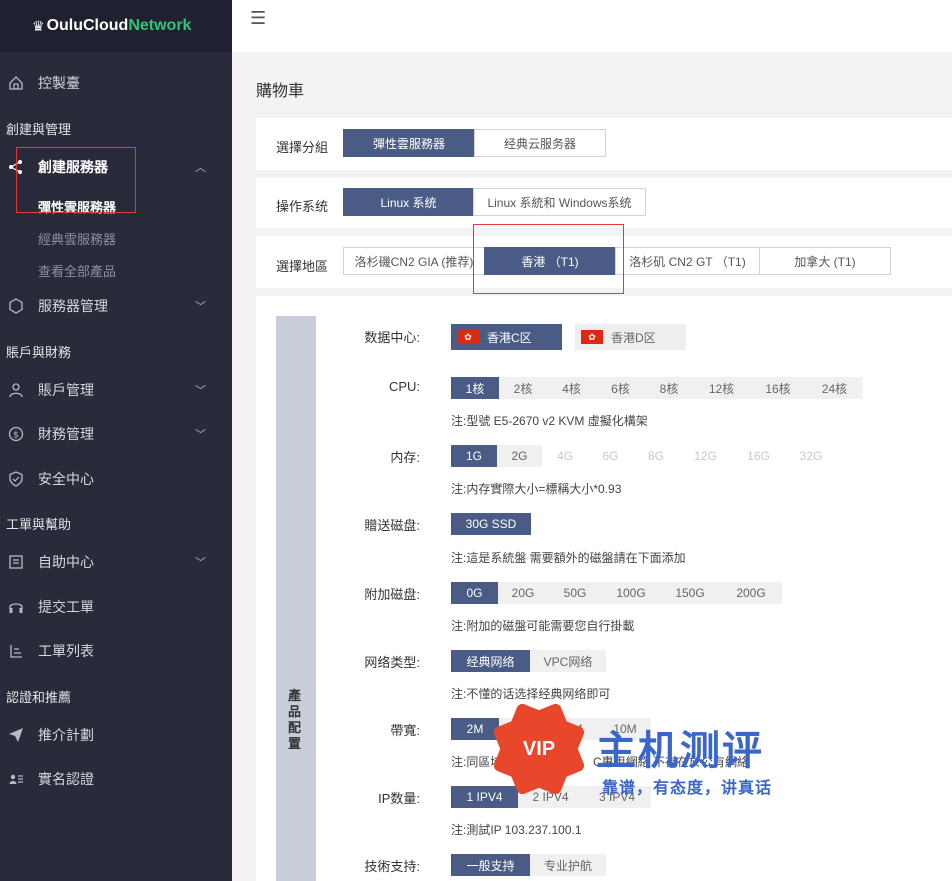 This screenshot has height=881, width=952. Describe the element at coordinates (475, 729) in the screenshot. I see `bandwidth-option: 2M` at that location.